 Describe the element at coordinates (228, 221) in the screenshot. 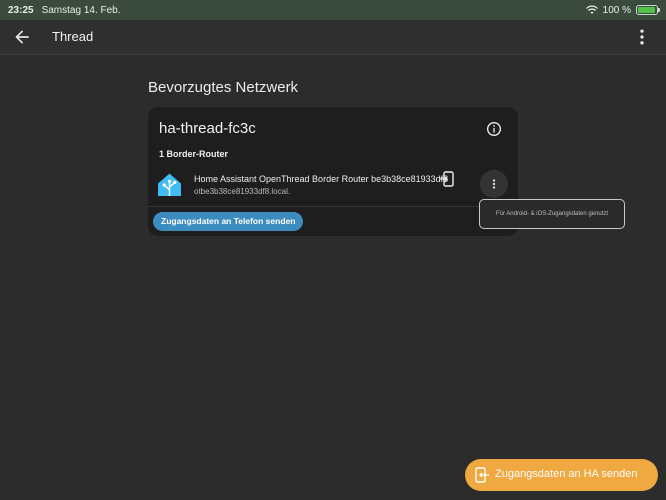

I see `send-to-phone-button: Zugangsdaten an Telefon senden` at that location.